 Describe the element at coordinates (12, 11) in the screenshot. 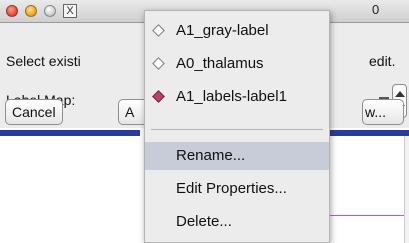

I see `close-window-icon` at that location.